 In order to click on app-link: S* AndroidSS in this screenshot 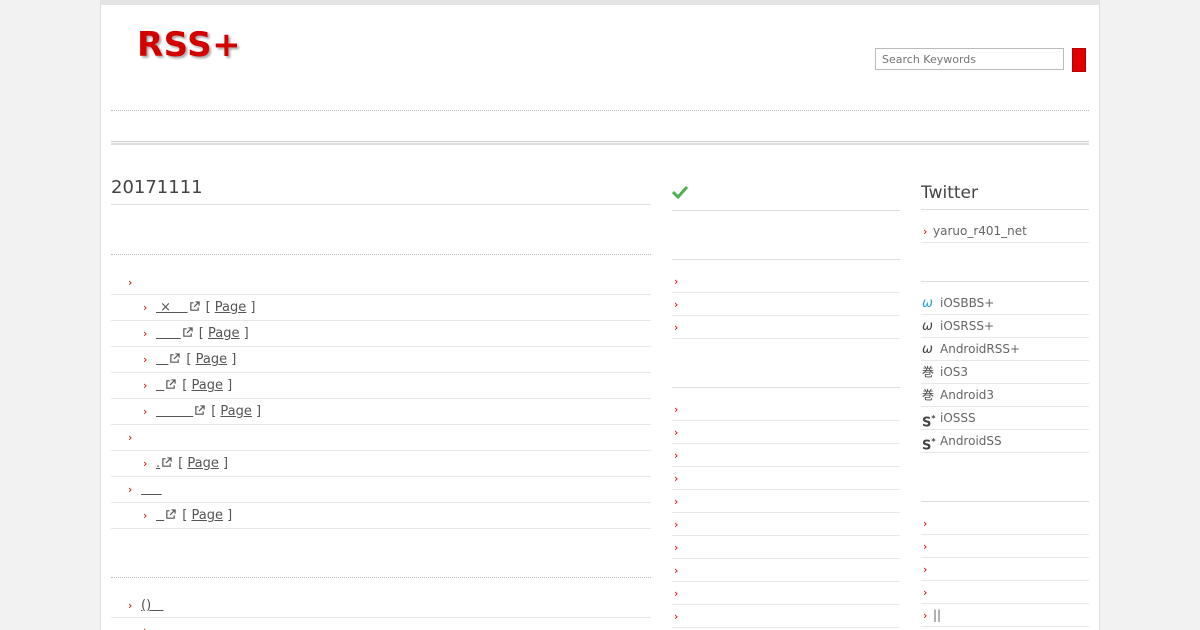, I will do `click(1005, 441)`.